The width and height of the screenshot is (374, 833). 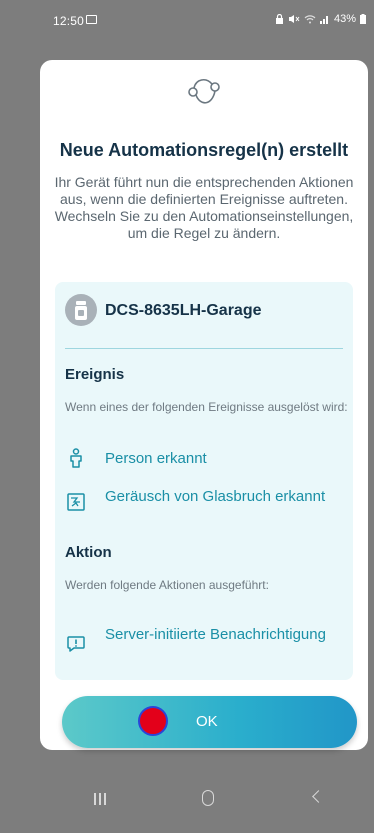 I want to click on camera-device-icon, so click(x=81, y=310).